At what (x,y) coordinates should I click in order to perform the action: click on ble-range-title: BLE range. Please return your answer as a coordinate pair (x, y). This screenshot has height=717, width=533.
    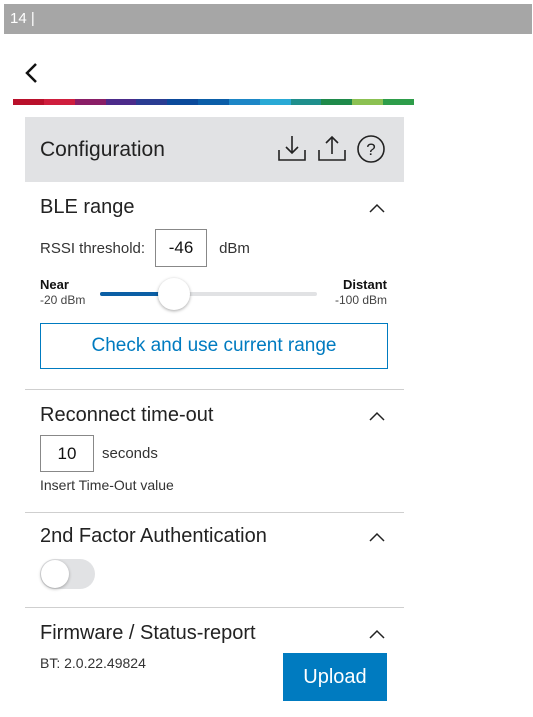
    Looking at the image, I should click on (87, 207).